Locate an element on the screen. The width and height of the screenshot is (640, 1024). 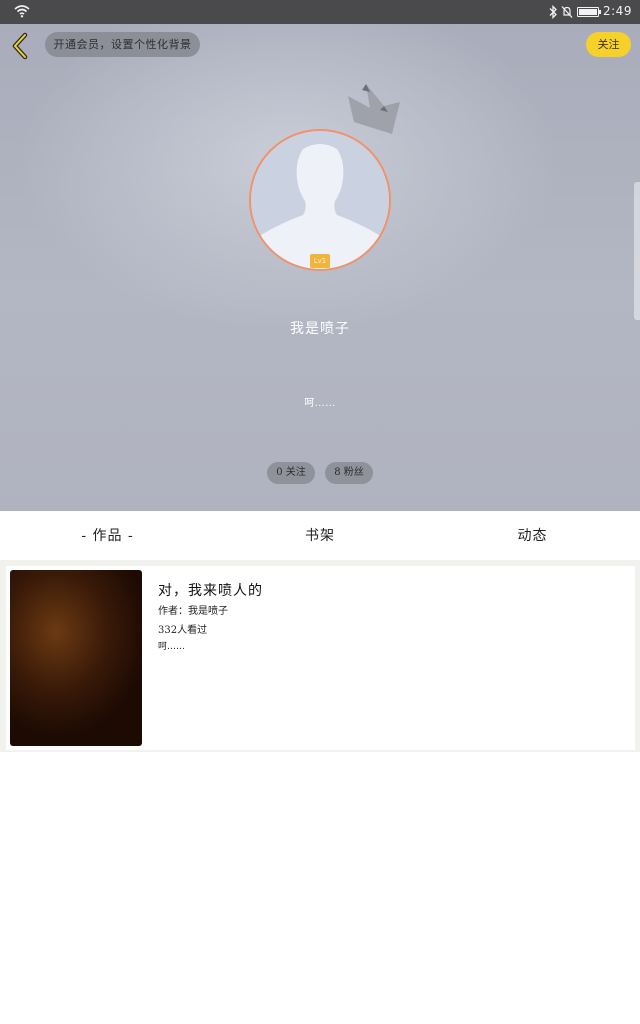
follow-button: 关注 is located at coordinates (608, 44).